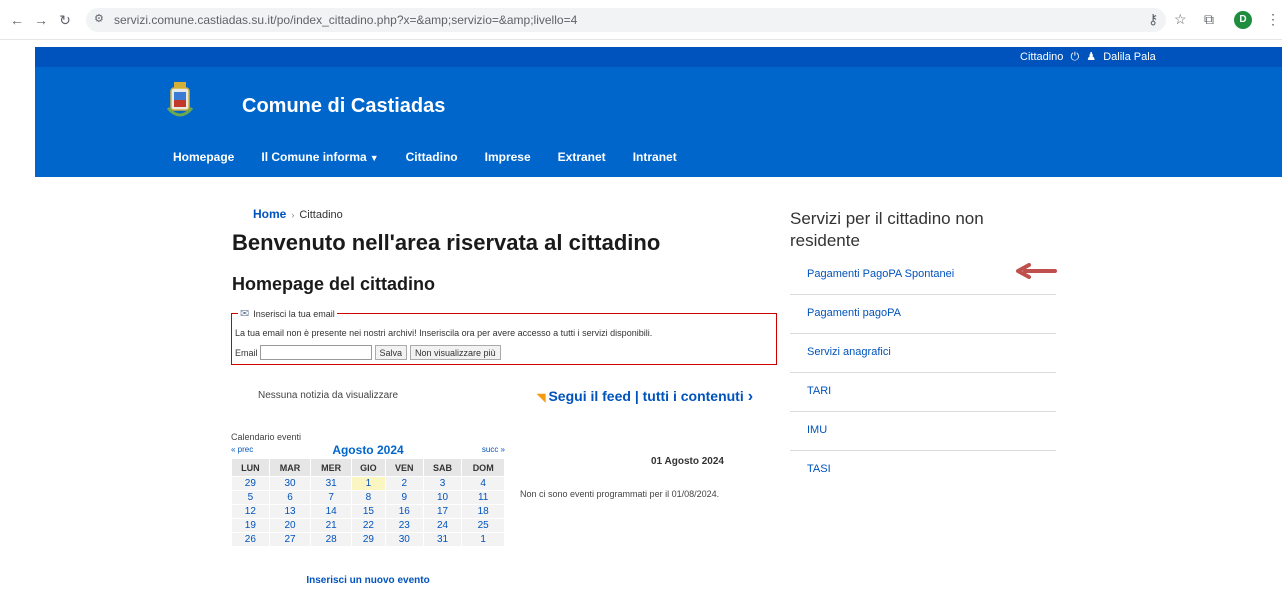 The height and width of the screenshot is (606, 1282). Describe the element at coordinates (41, 20) in the screenshot. I see `forward-icon: →` at that location.